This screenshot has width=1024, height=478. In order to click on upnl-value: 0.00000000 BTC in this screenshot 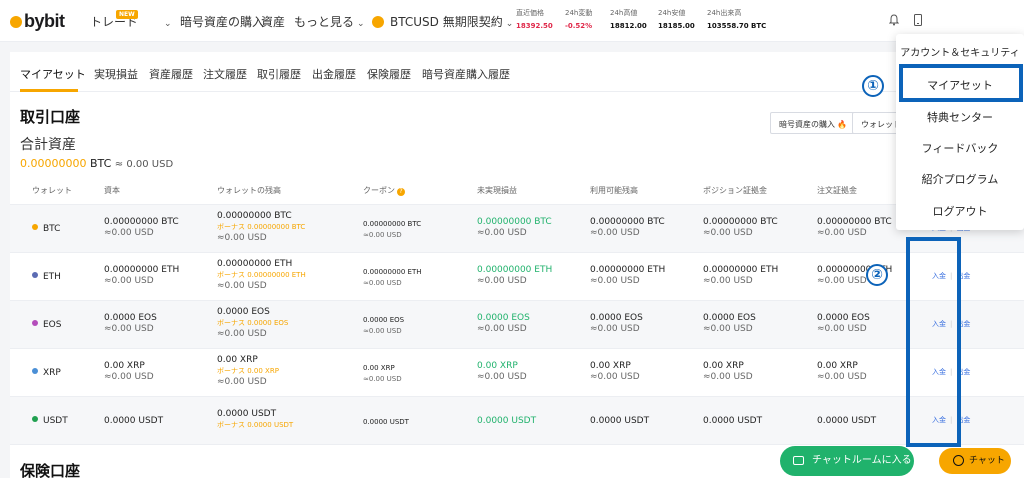, I will do `click(514, 222)`.